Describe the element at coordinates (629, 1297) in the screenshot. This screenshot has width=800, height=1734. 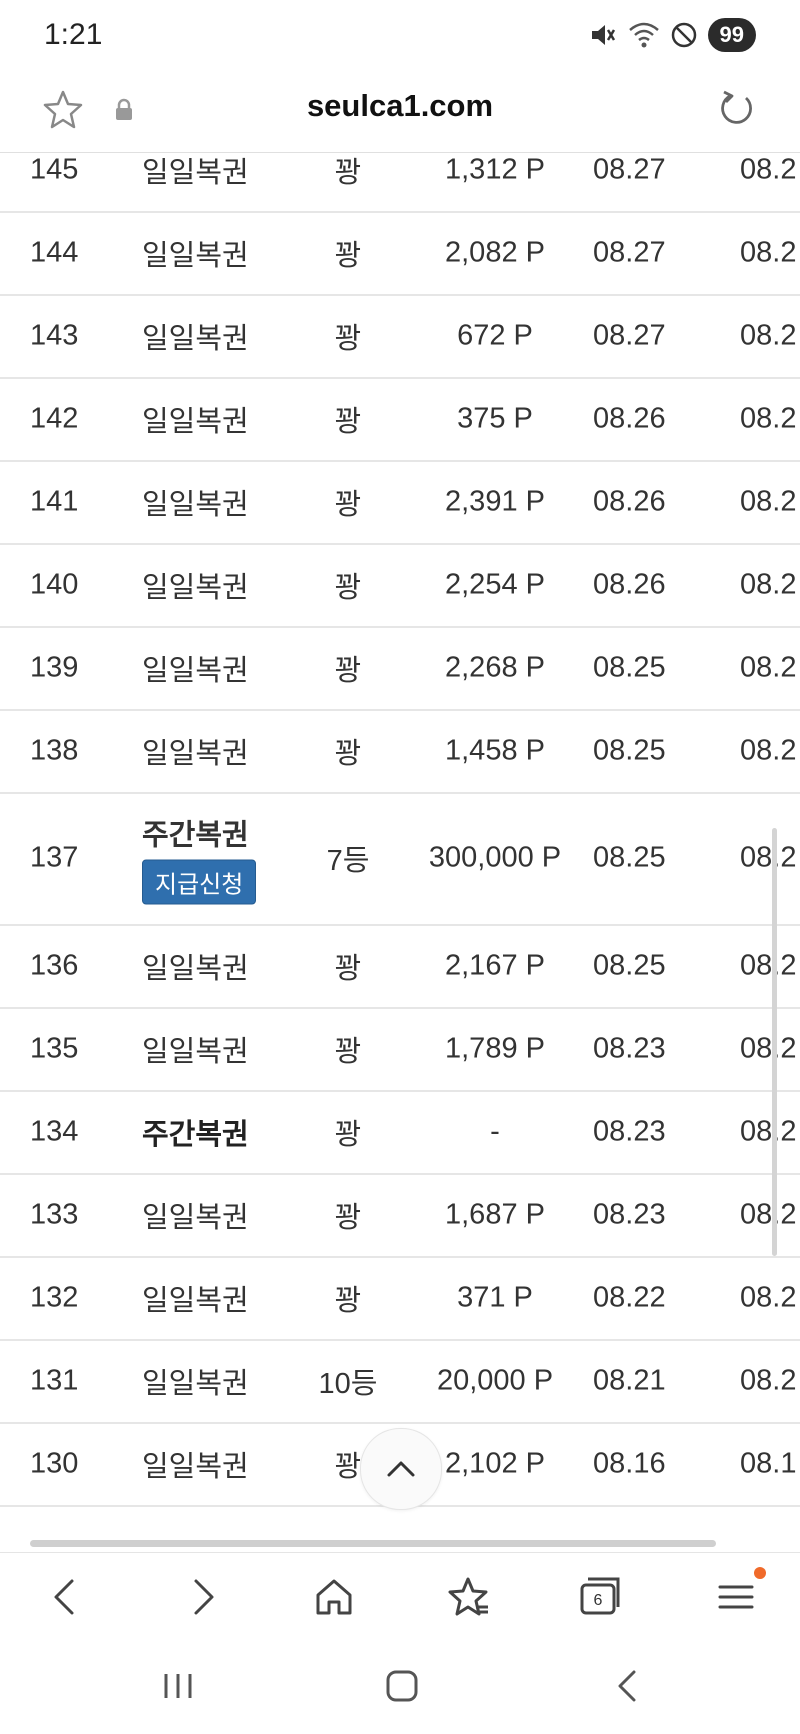
I see `draw-date: 08.22` at that location.